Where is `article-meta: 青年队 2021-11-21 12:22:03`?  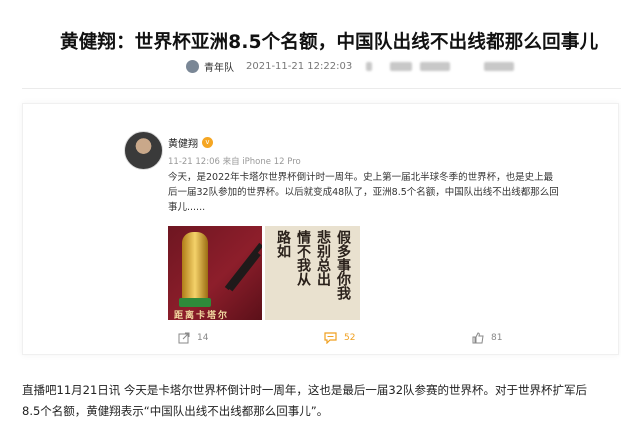
article-meta: 青年队 2021-11-21 12:22:03 is located at coordinates (350, 66).